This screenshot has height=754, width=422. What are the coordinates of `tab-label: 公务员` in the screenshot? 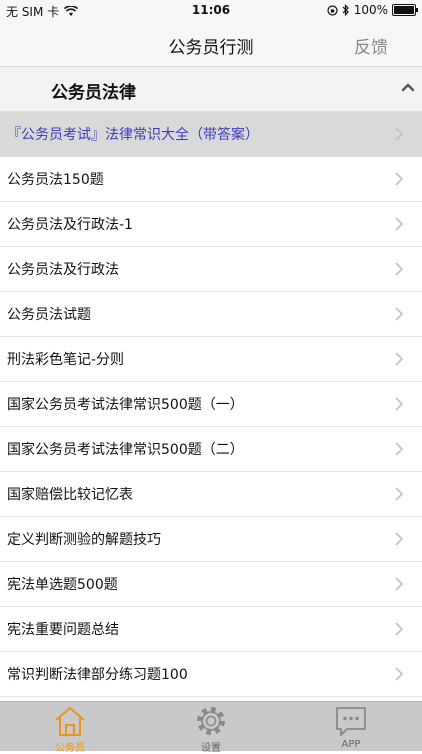 It's located at (70, 748).